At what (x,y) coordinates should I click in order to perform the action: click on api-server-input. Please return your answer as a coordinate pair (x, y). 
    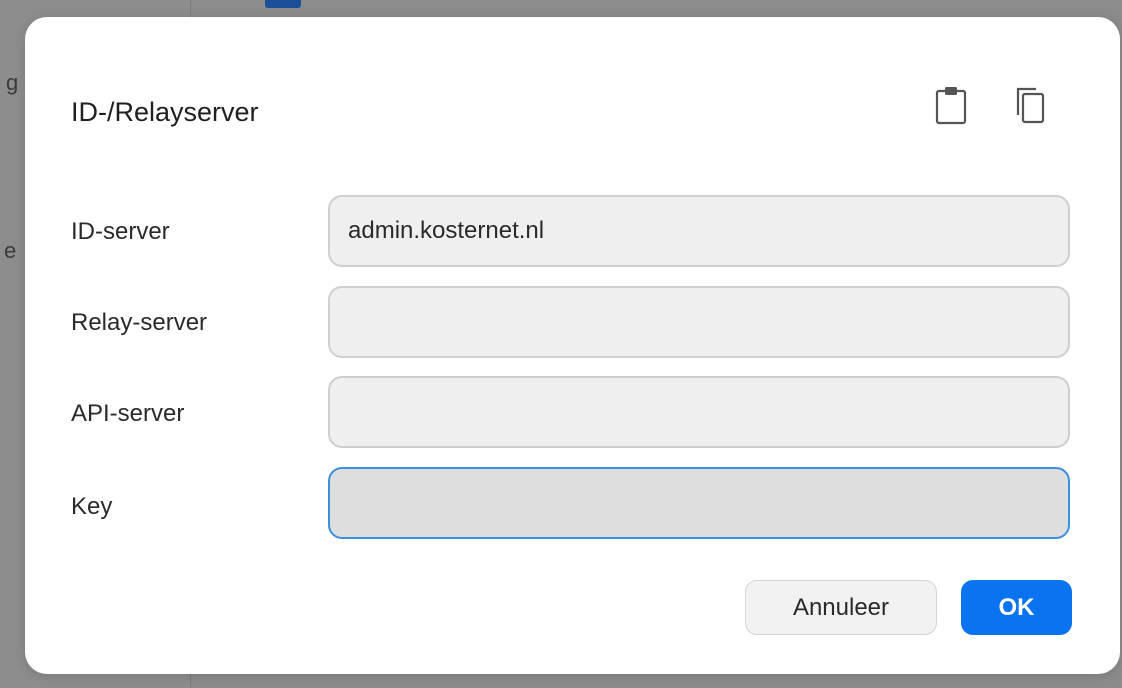
    Looking at the image, I should click on (699, 412).